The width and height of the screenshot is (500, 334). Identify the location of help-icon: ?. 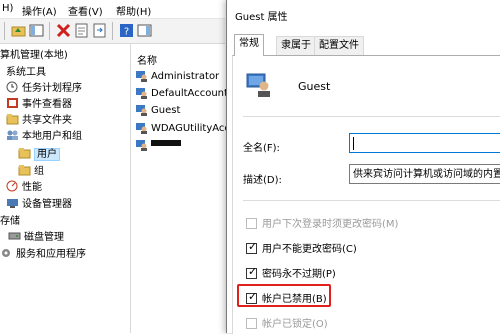
(126, 30).